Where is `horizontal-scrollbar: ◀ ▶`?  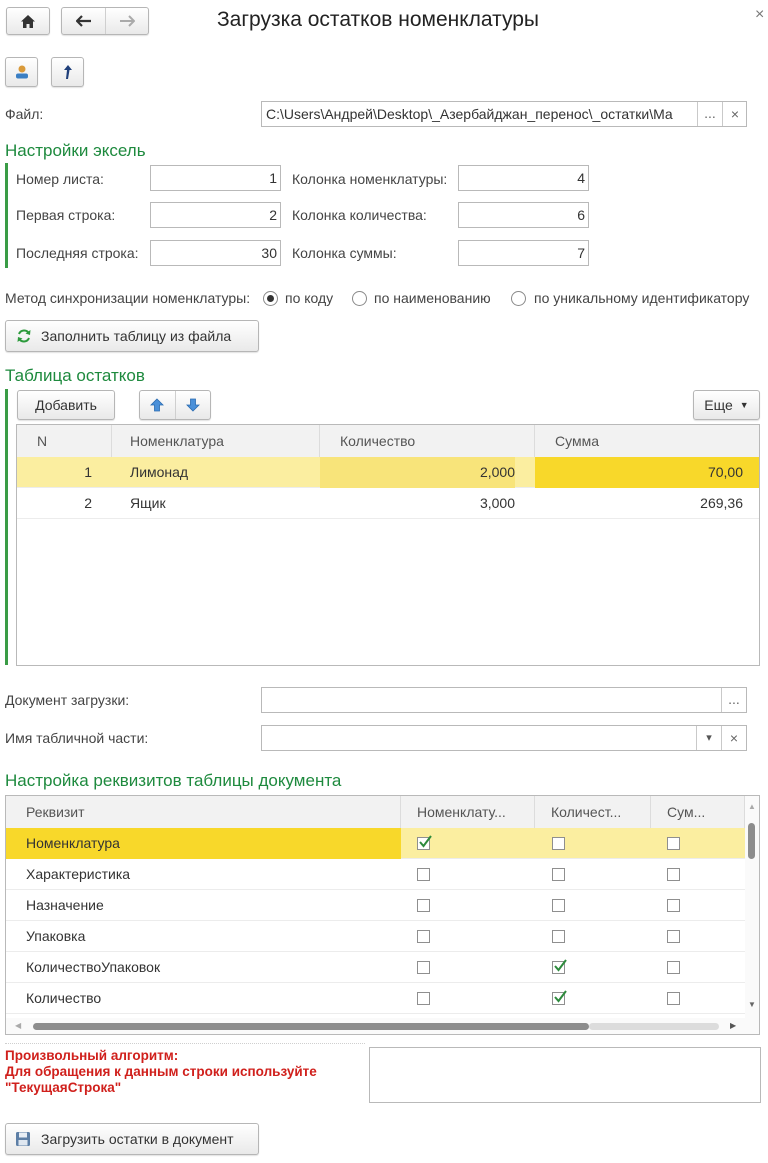 horizontal-scrollbar: ◀ ▶ is located at coordinates (382, 1026).